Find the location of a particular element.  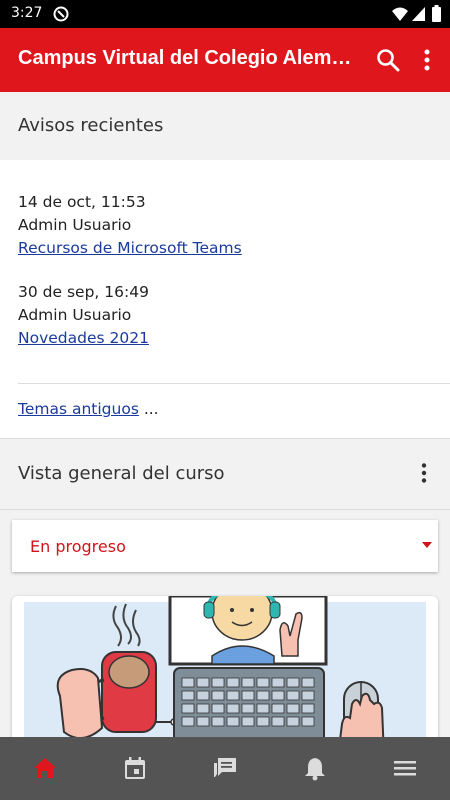

battery-icon is located at coordinates (436, 13).